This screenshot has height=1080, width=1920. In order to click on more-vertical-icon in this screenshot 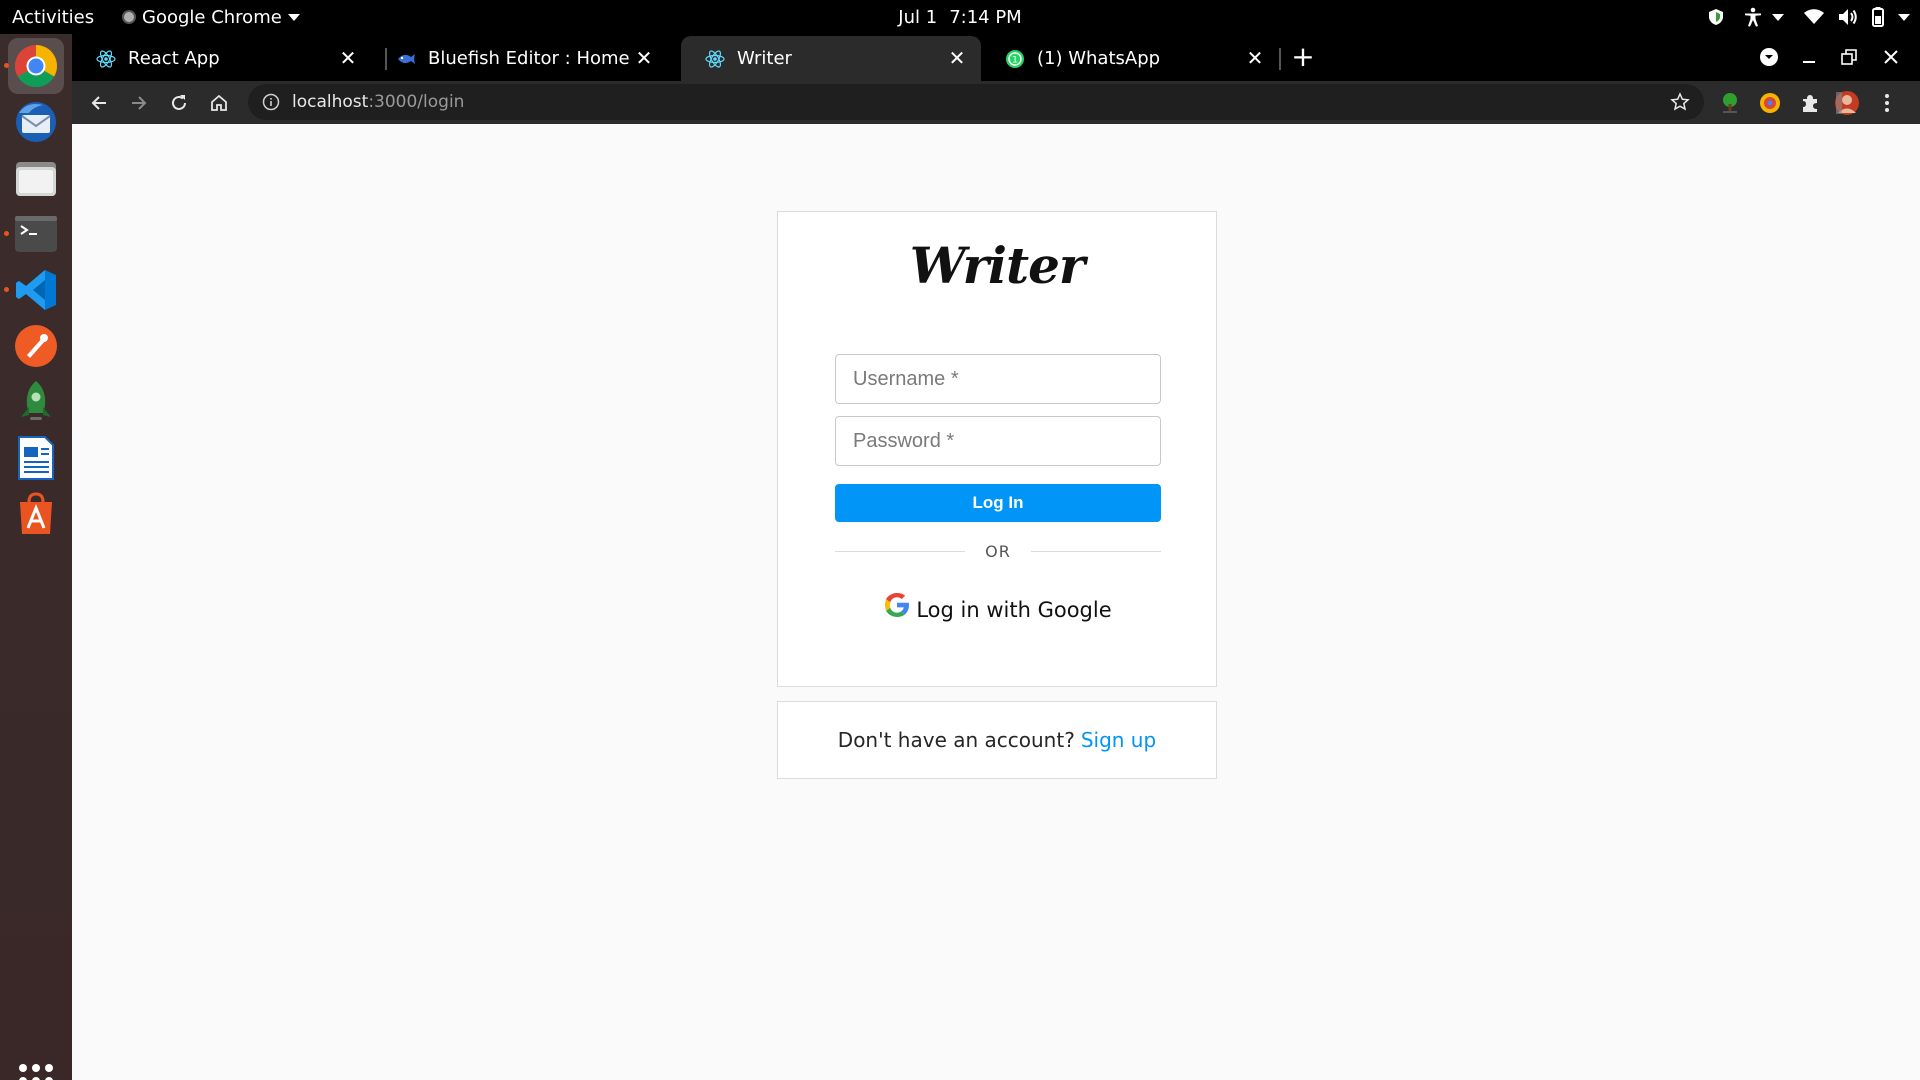, I will do `click(1887, 103)`.